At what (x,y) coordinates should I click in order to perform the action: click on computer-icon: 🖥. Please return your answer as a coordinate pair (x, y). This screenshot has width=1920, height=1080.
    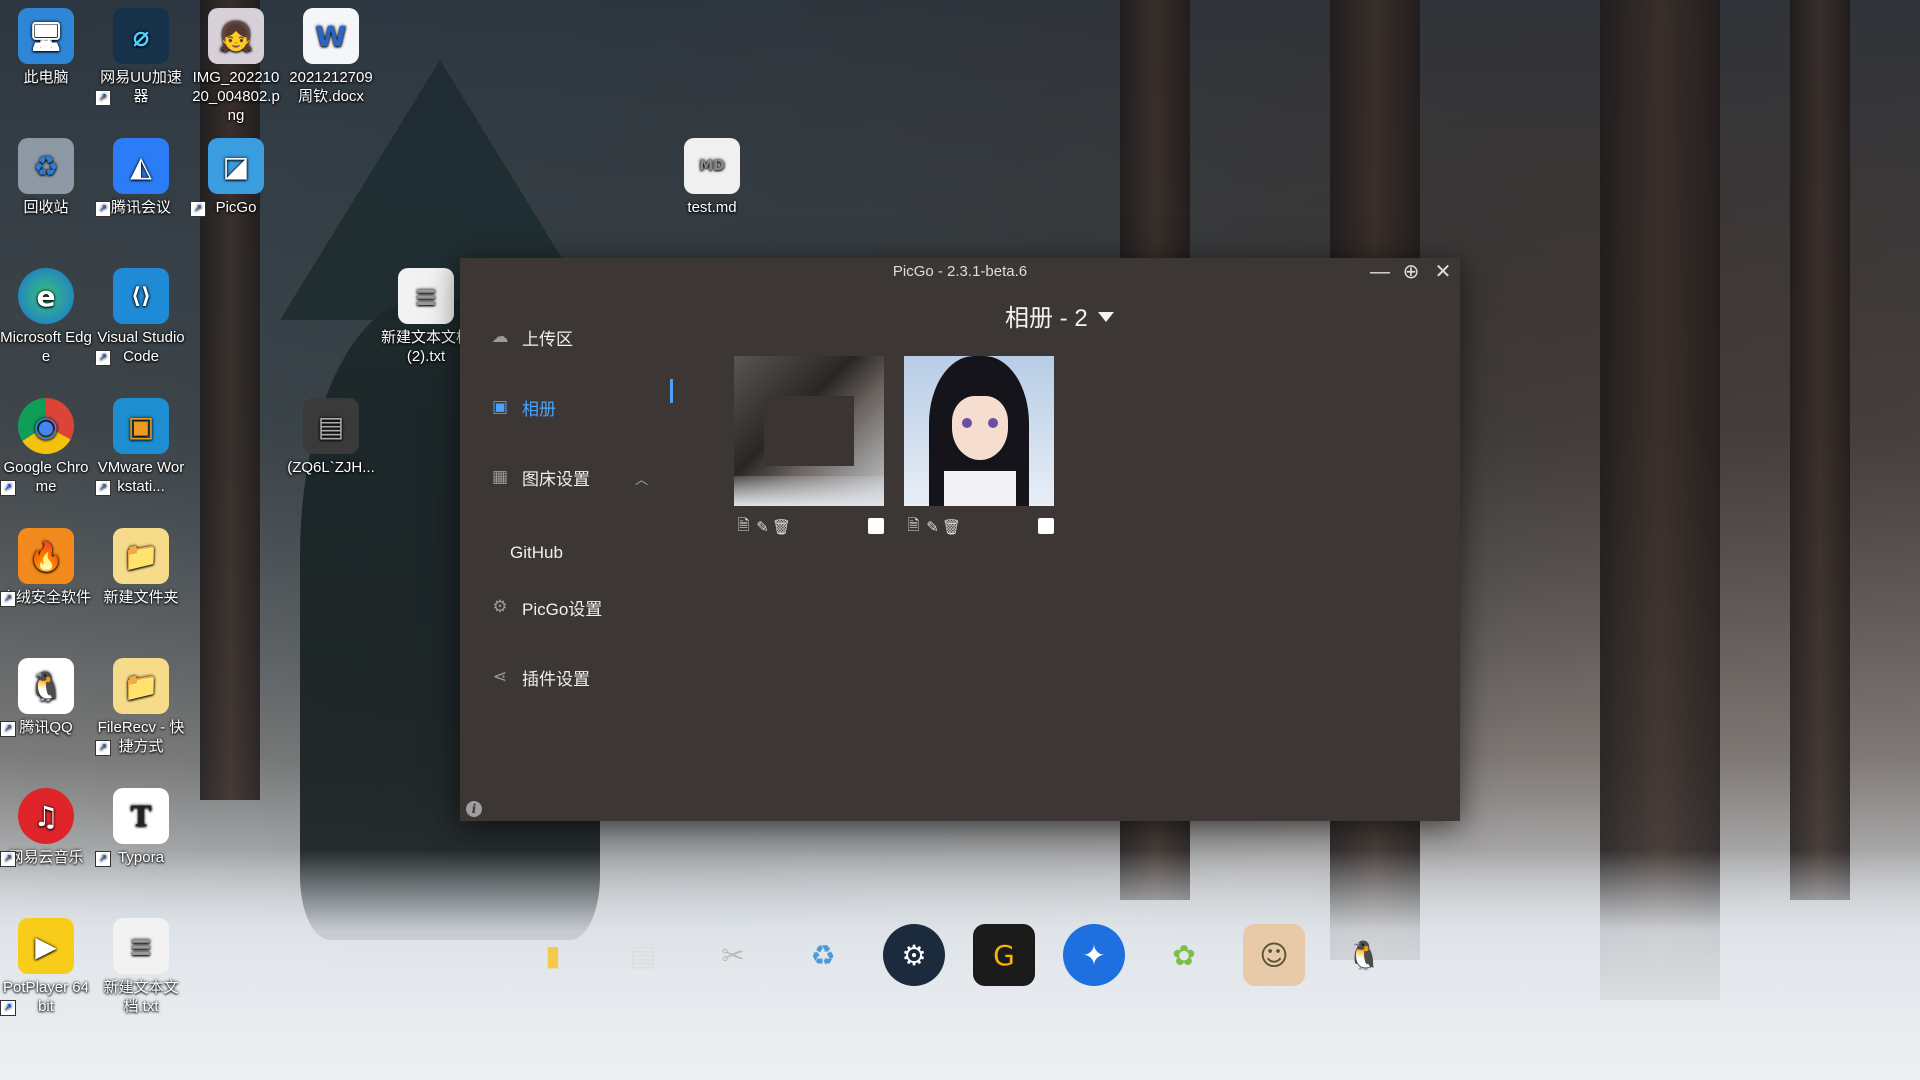
    Looking at the image, I should click on (46, 36).